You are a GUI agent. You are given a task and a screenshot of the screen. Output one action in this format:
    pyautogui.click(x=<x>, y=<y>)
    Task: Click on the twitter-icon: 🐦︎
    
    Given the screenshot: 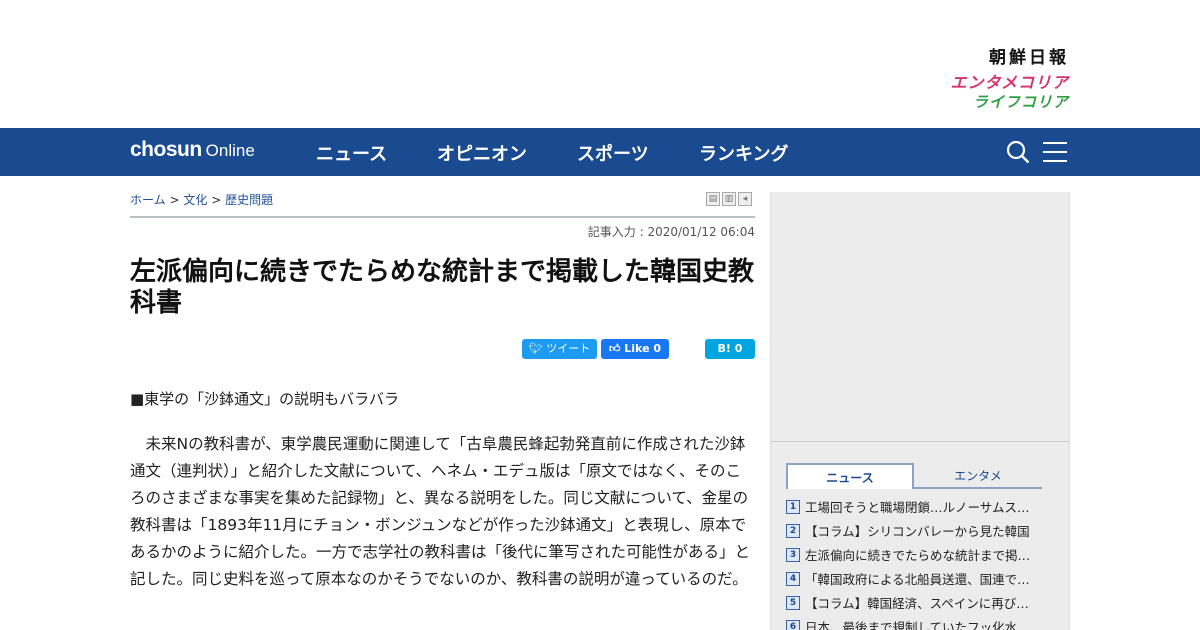 What is the action you would take?
    pyautogui.click(x=537, y=348)
    